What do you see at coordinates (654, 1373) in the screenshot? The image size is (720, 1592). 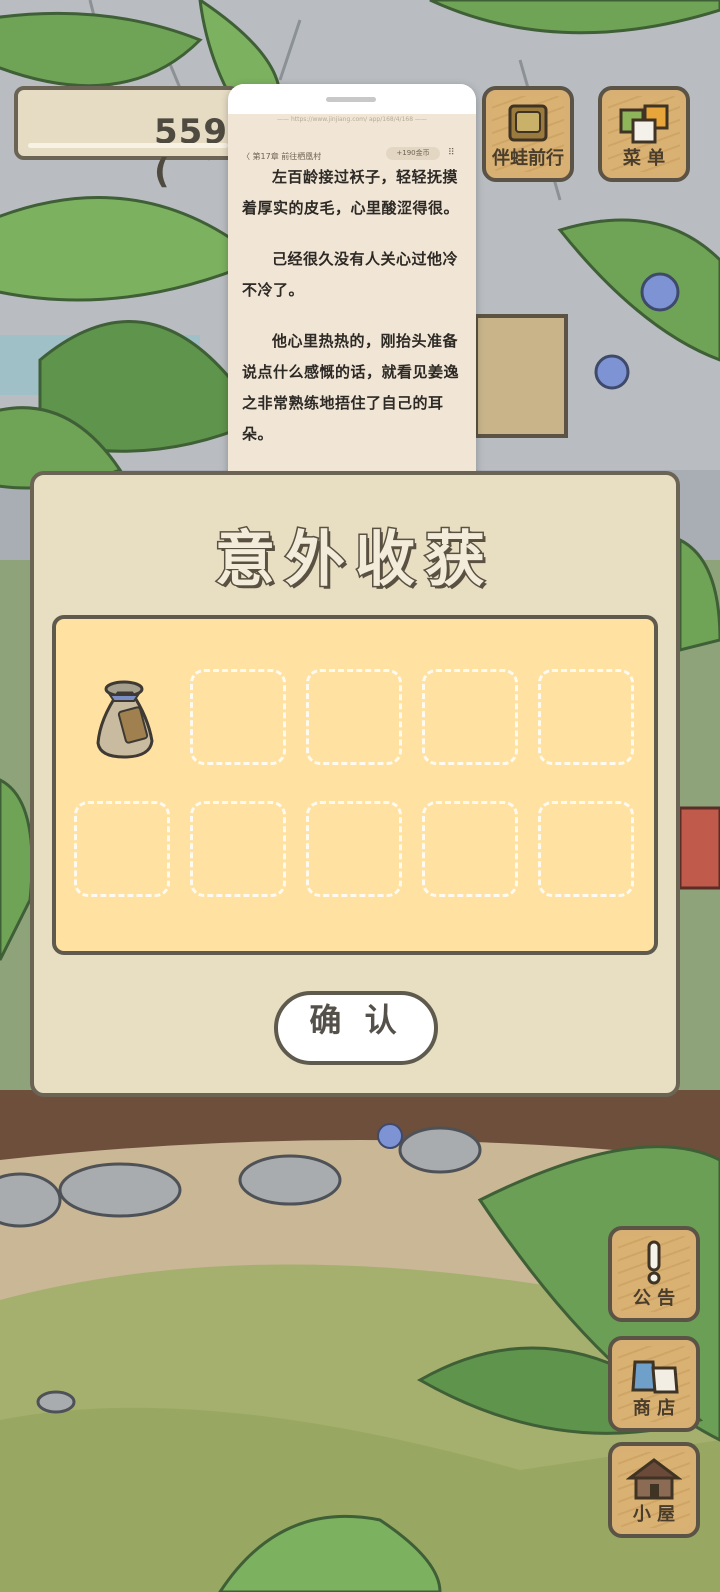 I see `shop-bags-icon` at bounding box center [654, 1373].